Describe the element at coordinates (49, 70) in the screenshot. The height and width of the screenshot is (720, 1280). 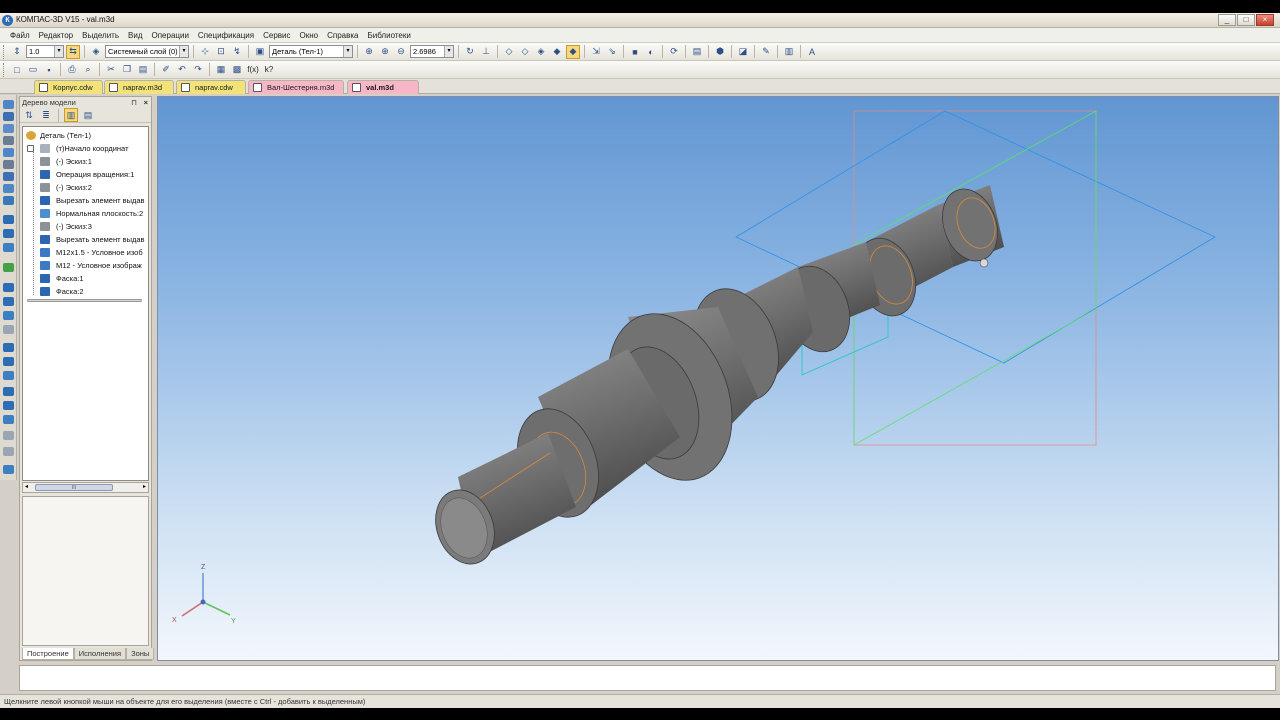
I see `save-icon: ▪` at that location.